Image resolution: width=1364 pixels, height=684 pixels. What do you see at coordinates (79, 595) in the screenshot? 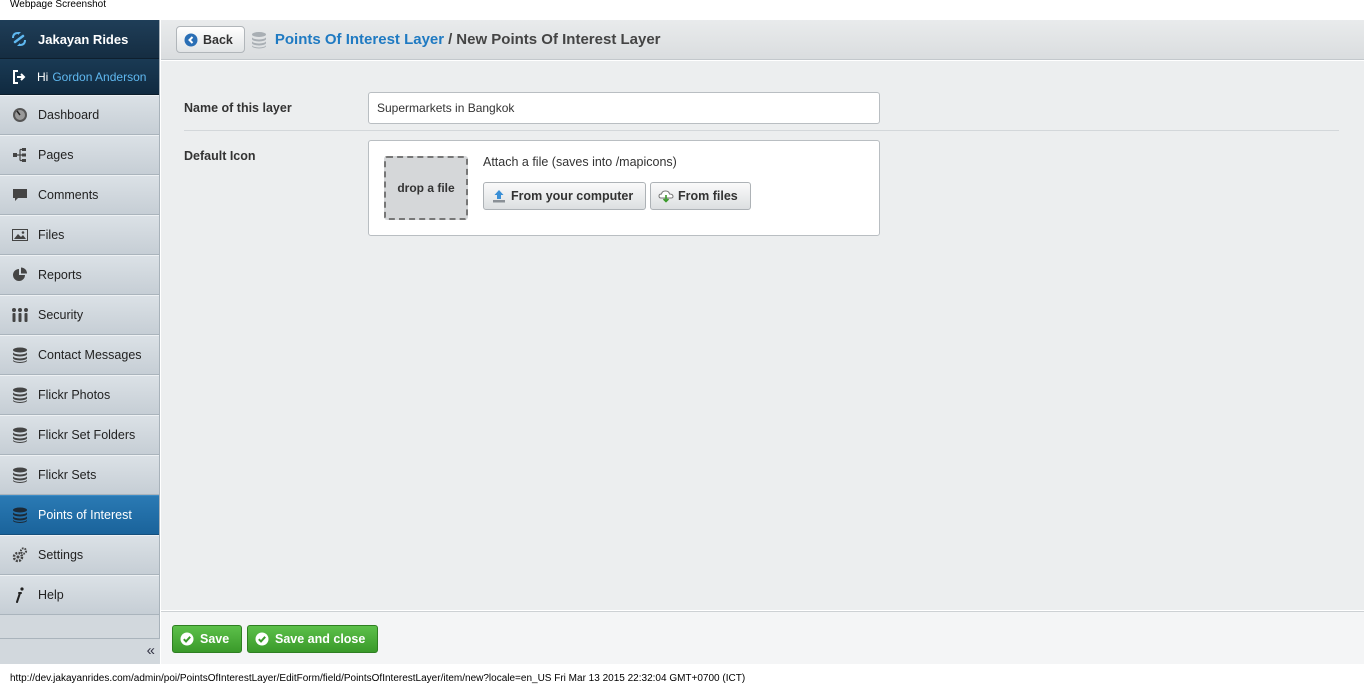
I see `sidebar-item-help: Help` at bounding box center [79, 595].